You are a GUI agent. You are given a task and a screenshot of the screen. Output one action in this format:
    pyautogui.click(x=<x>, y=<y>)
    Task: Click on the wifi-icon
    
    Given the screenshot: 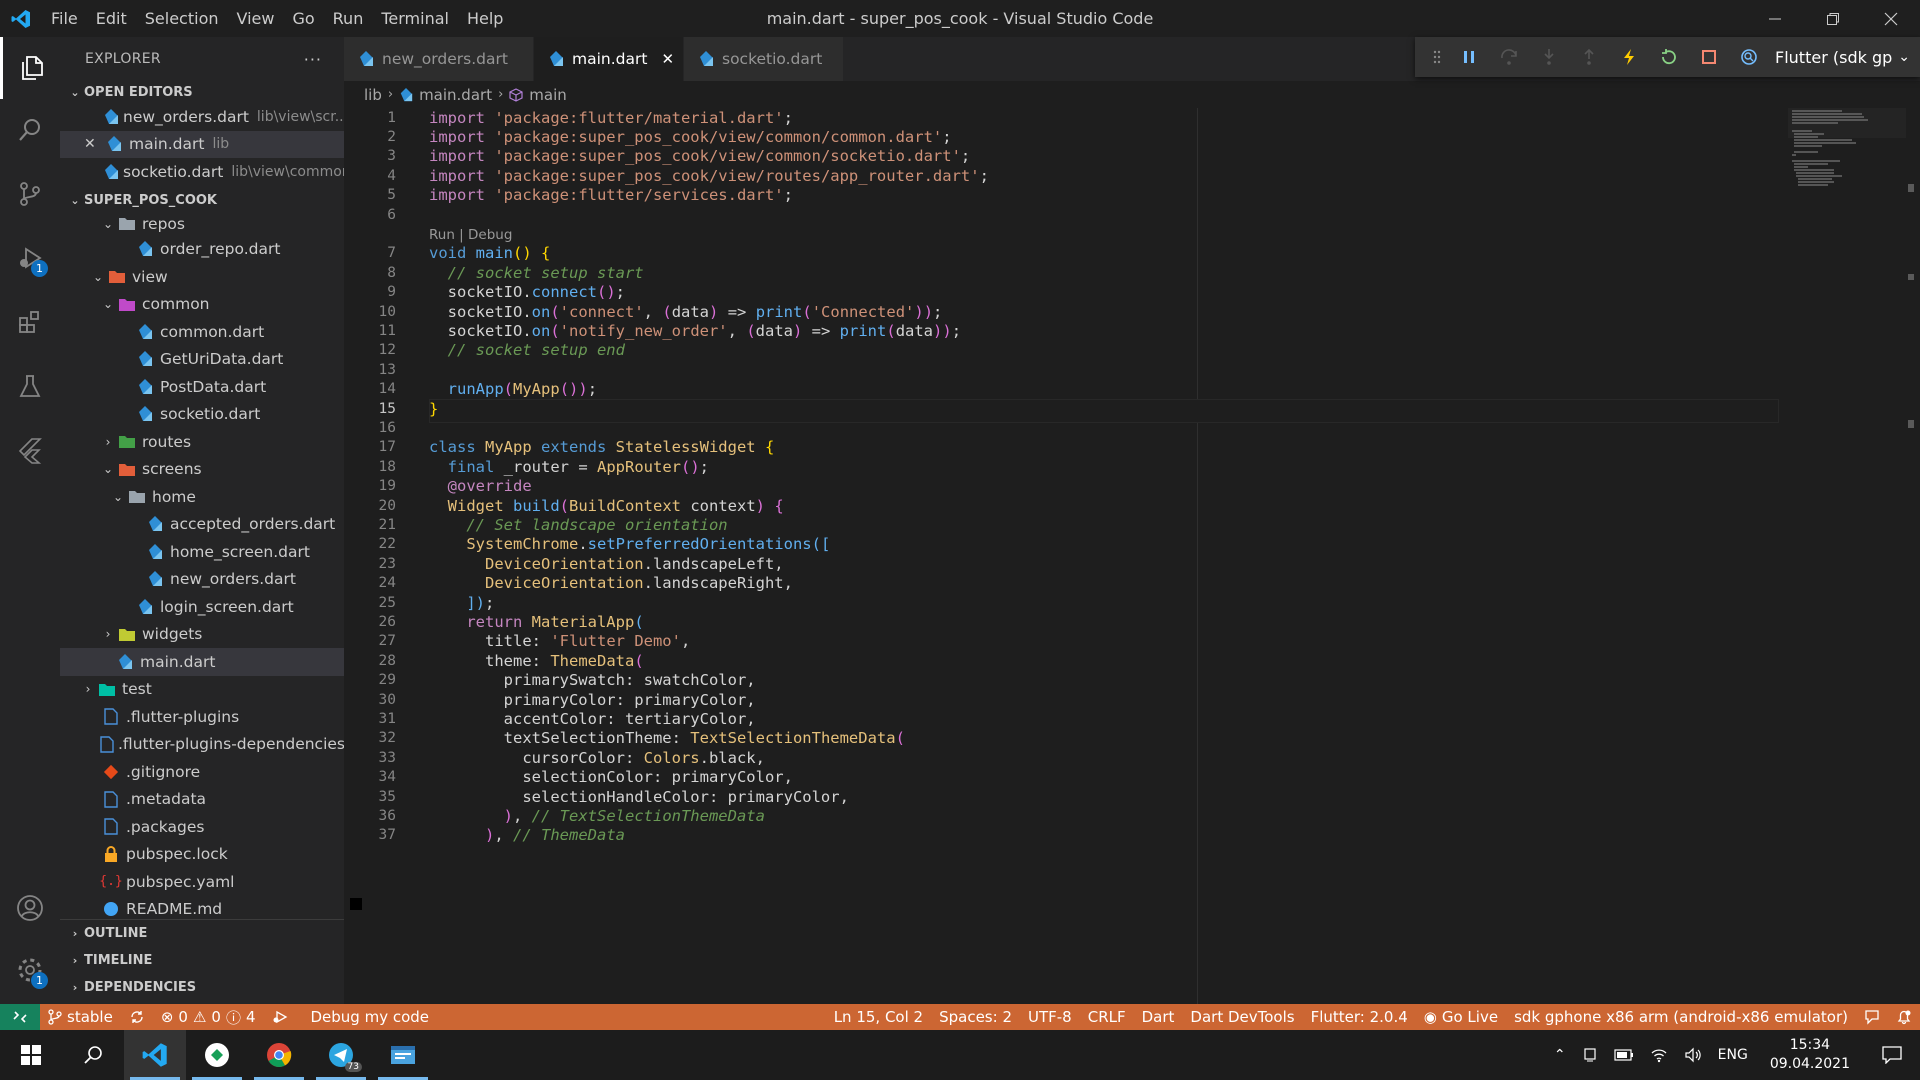 What is the action you would take?
    pyautogui.click(x=1659, y=1055)
    